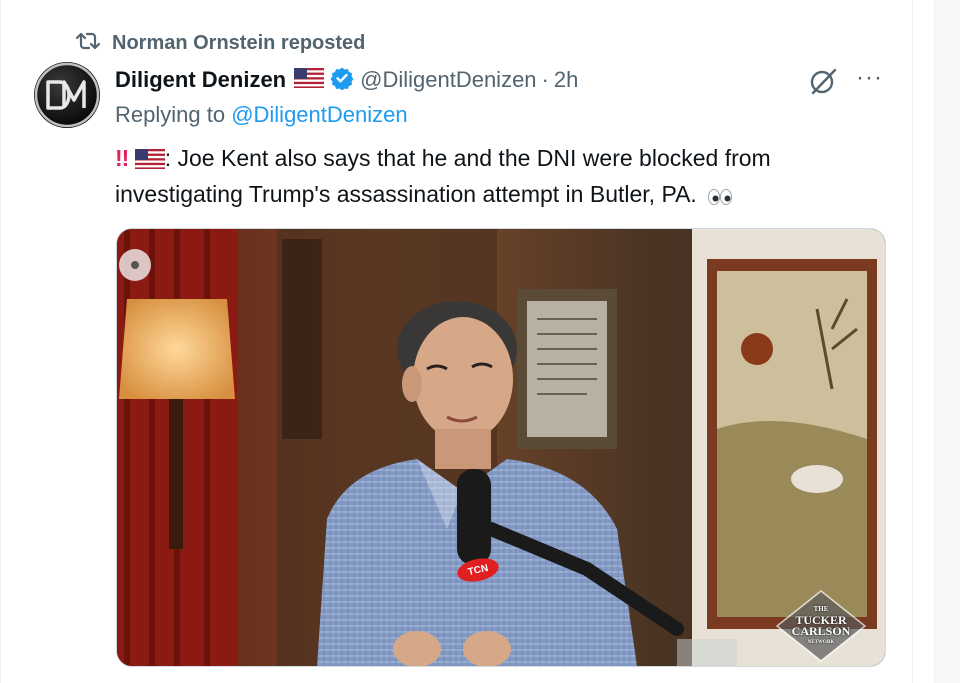  I want to click on repost-icon, so click(88, 43).